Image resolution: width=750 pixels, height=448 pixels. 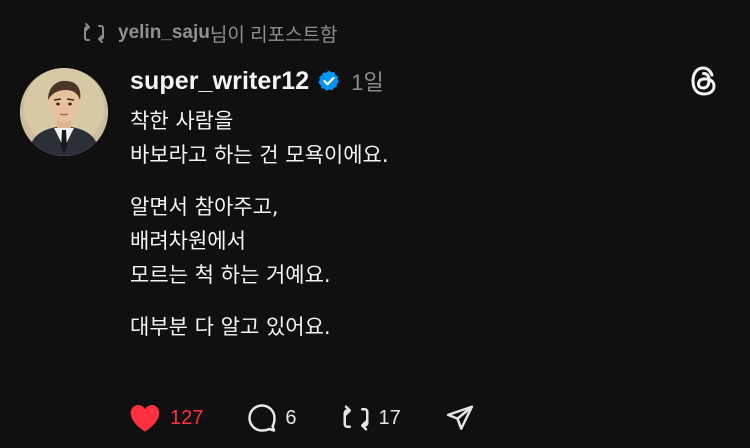 I want to click on repost-count: 17, so click(x=389, y=417).